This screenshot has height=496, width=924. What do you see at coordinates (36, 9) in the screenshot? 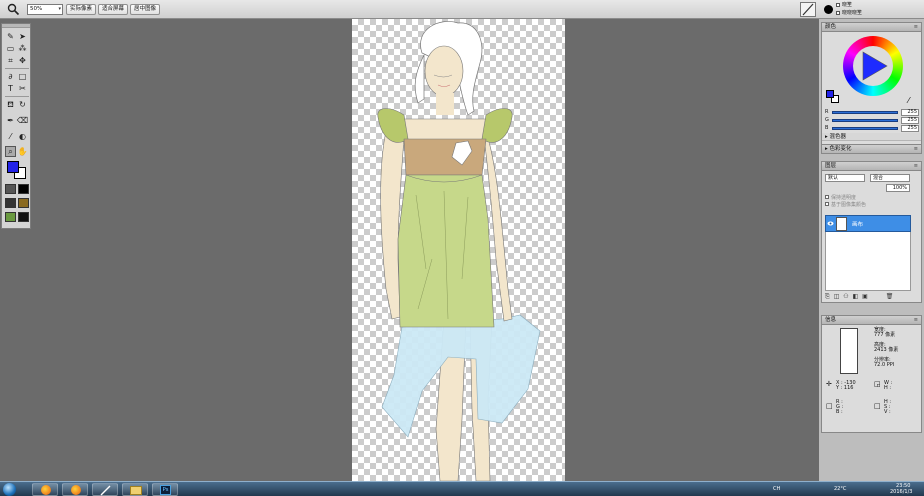
I see `zoom-level-value: 50%` at bounding box center [36, 9].